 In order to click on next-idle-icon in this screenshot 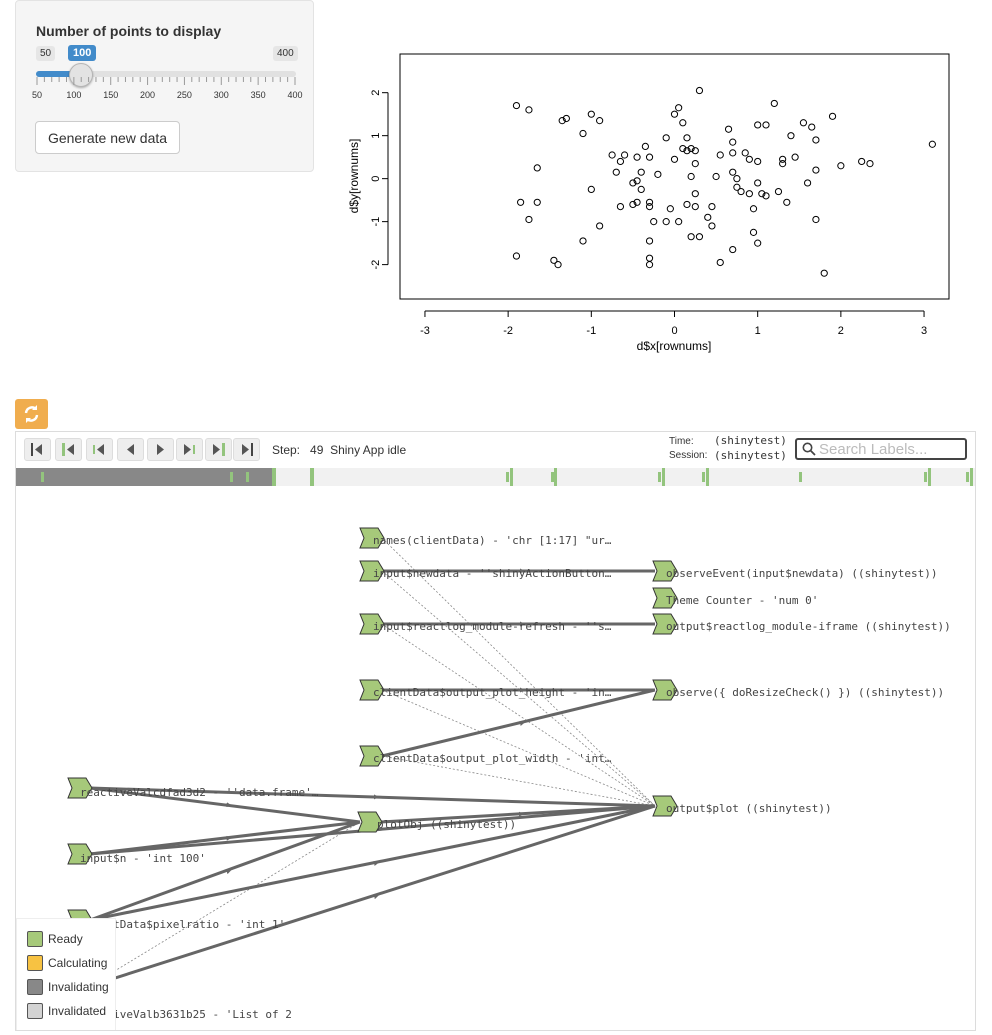, I will do `click(189, 449)`.